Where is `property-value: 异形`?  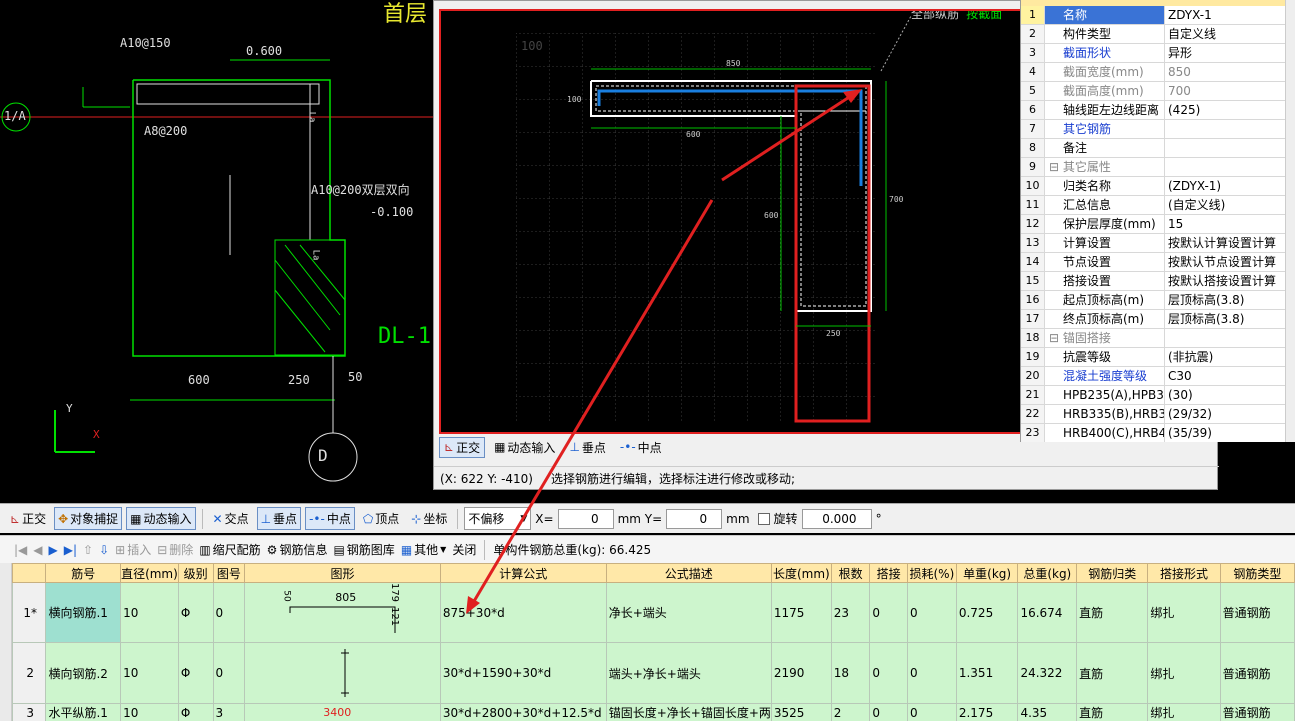
property-value: 异形 is located at coordinates (1230, 53).